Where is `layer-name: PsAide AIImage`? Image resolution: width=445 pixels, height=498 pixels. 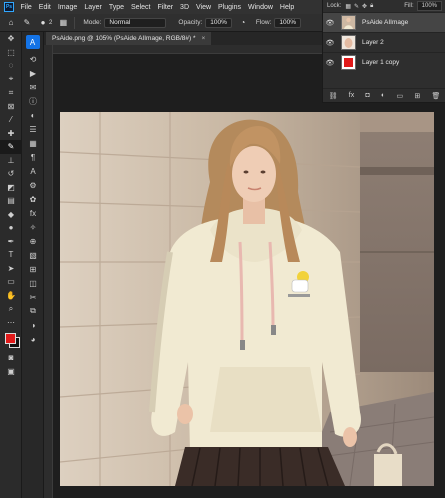 layer-name: PsAide AIImage is located at coordinates (385, 22).